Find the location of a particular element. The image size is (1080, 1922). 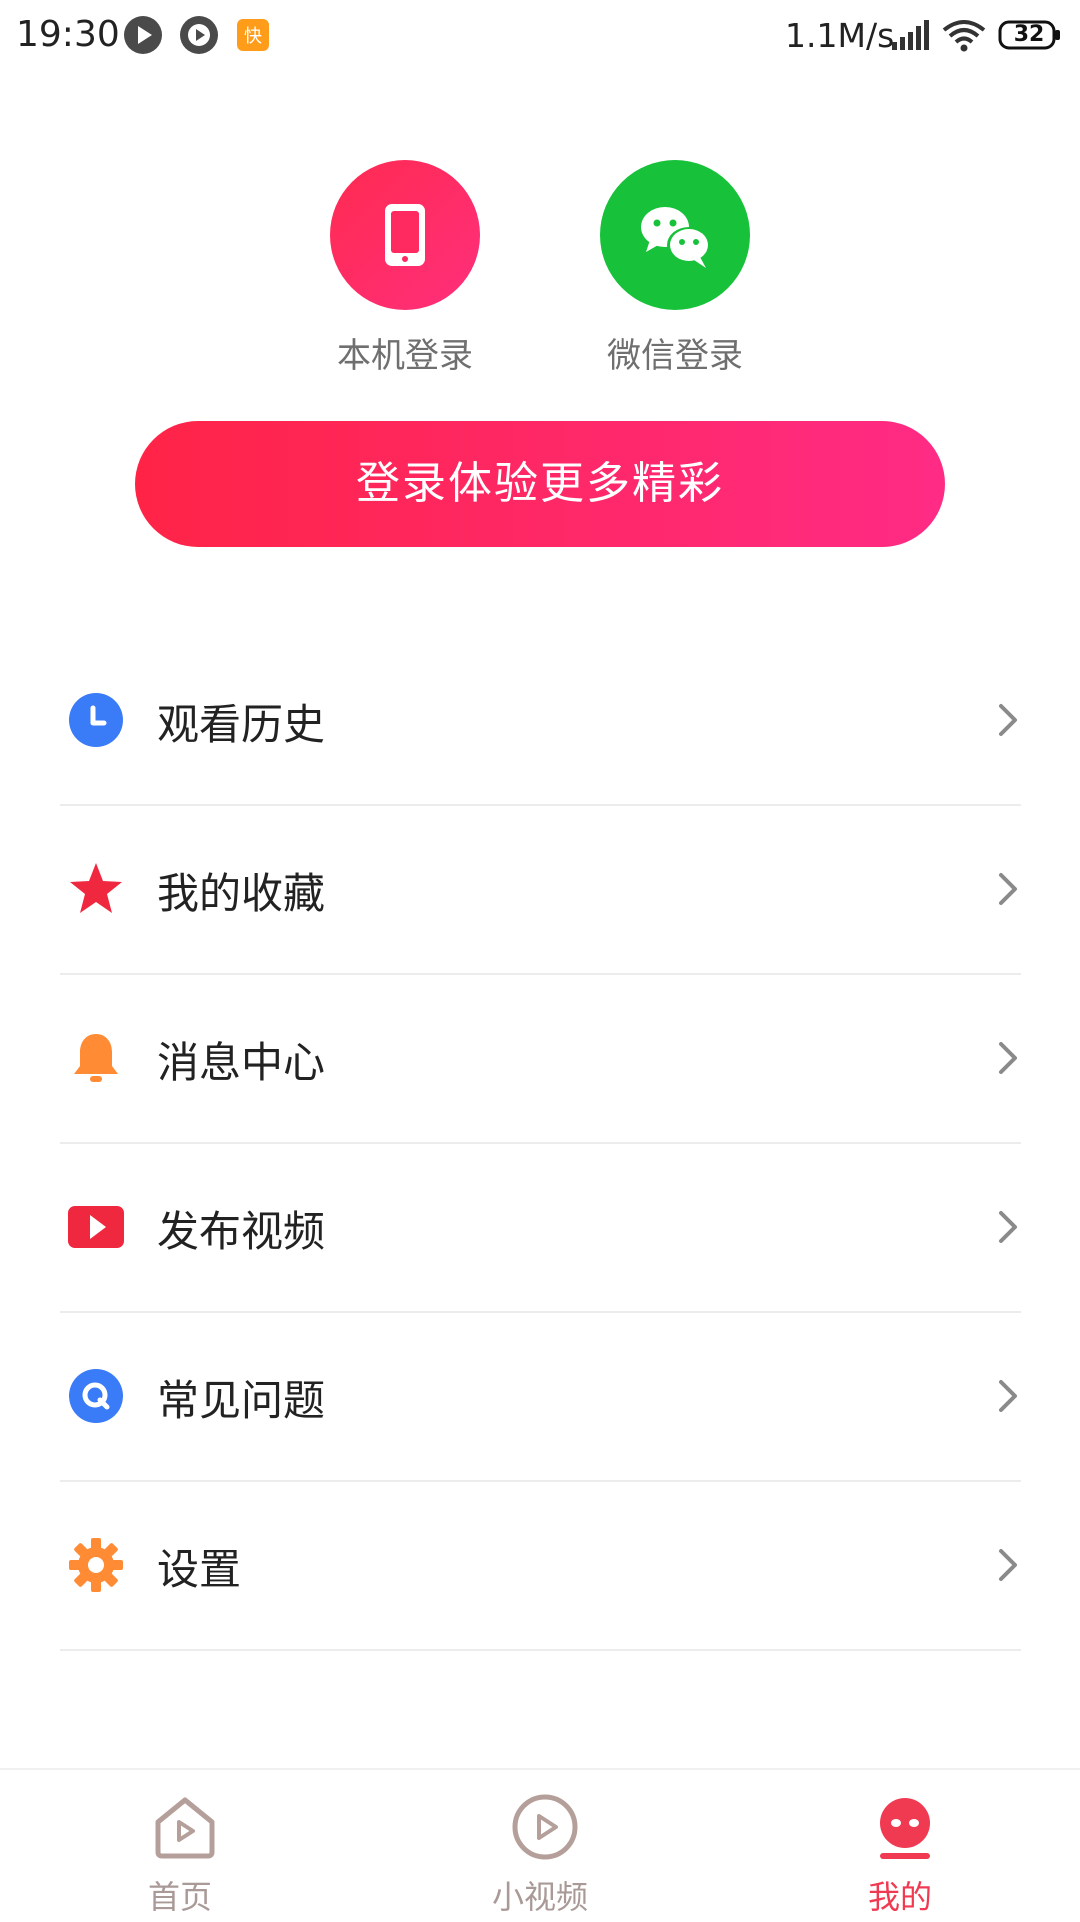

nav-tab-mine: 我的 is located at coordinates (900, 1846).